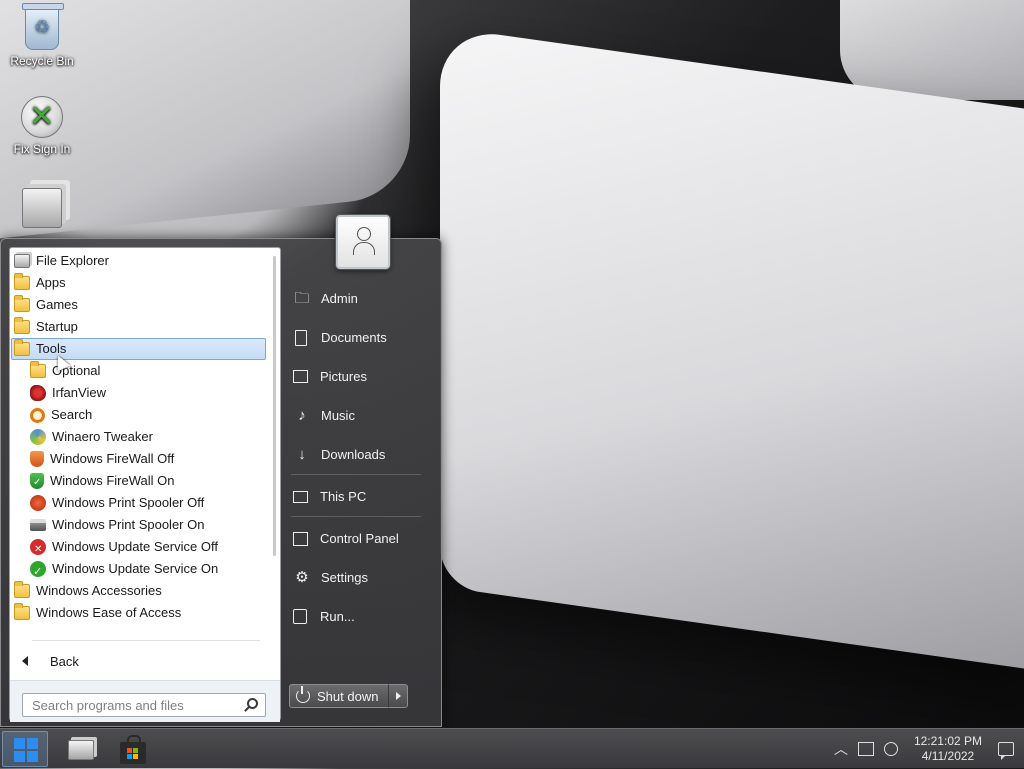 The height and width of the screenshot is (769, 1024). What do you see at coordinates (112, 458) in the screenshot?
I see `program-label: Windows FireWall Off` at bounding box center [112, 458].